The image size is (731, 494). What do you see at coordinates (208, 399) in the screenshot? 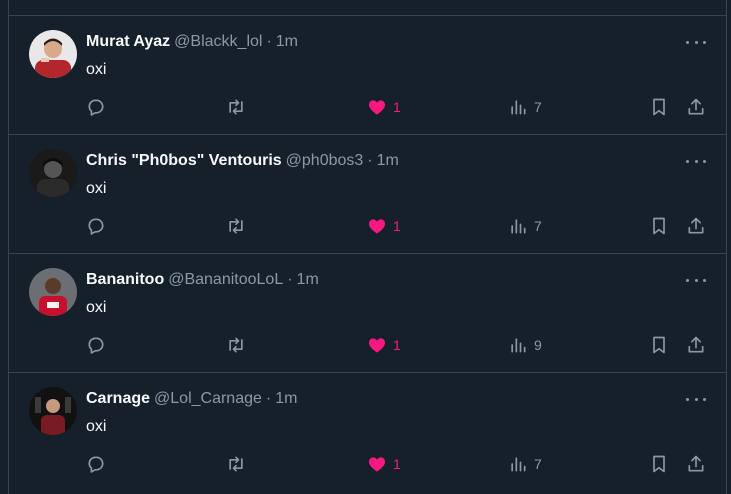
I see `user-handle: @Lol_Carnage` at bounding box center [208, 399].